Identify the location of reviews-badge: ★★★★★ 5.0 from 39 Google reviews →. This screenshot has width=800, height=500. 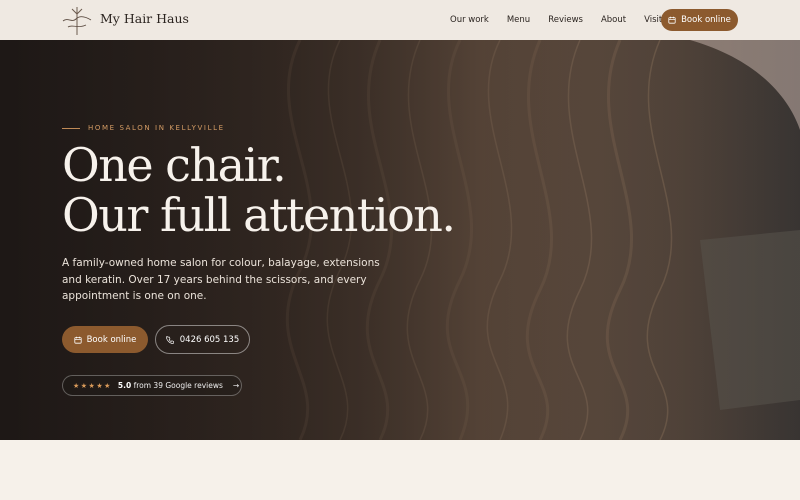
(152, 385).